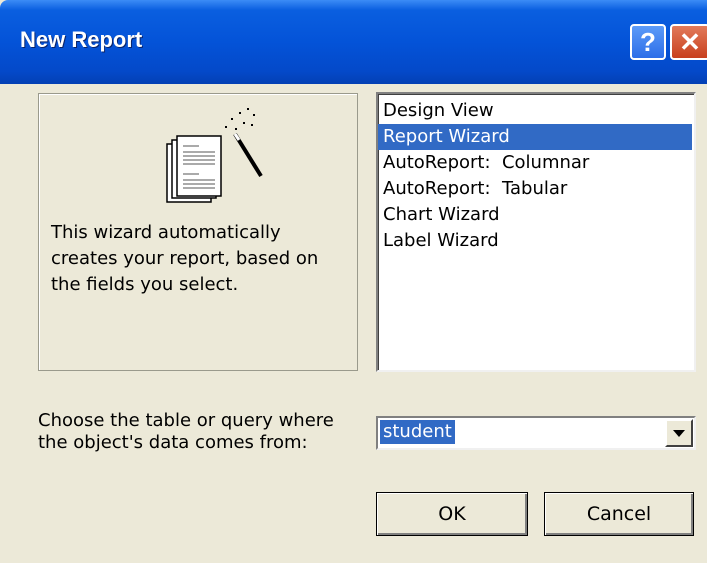 This screenshot has height=563, width=707. I want to click on help-icon: ?, so click(648, 41).